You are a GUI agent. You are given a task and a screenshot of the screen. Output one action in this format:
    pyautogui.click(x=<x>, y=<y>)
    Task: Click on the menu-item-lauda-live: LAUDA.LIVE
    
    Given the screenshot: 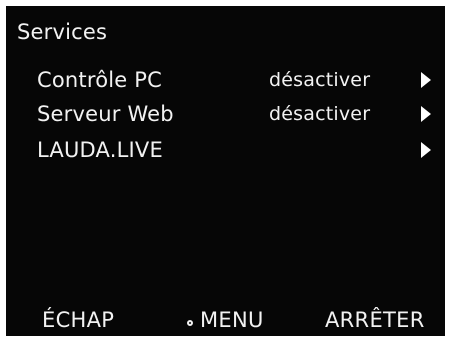 What is the action you would take?
    pyautogui.click(x=234, y=150)
    